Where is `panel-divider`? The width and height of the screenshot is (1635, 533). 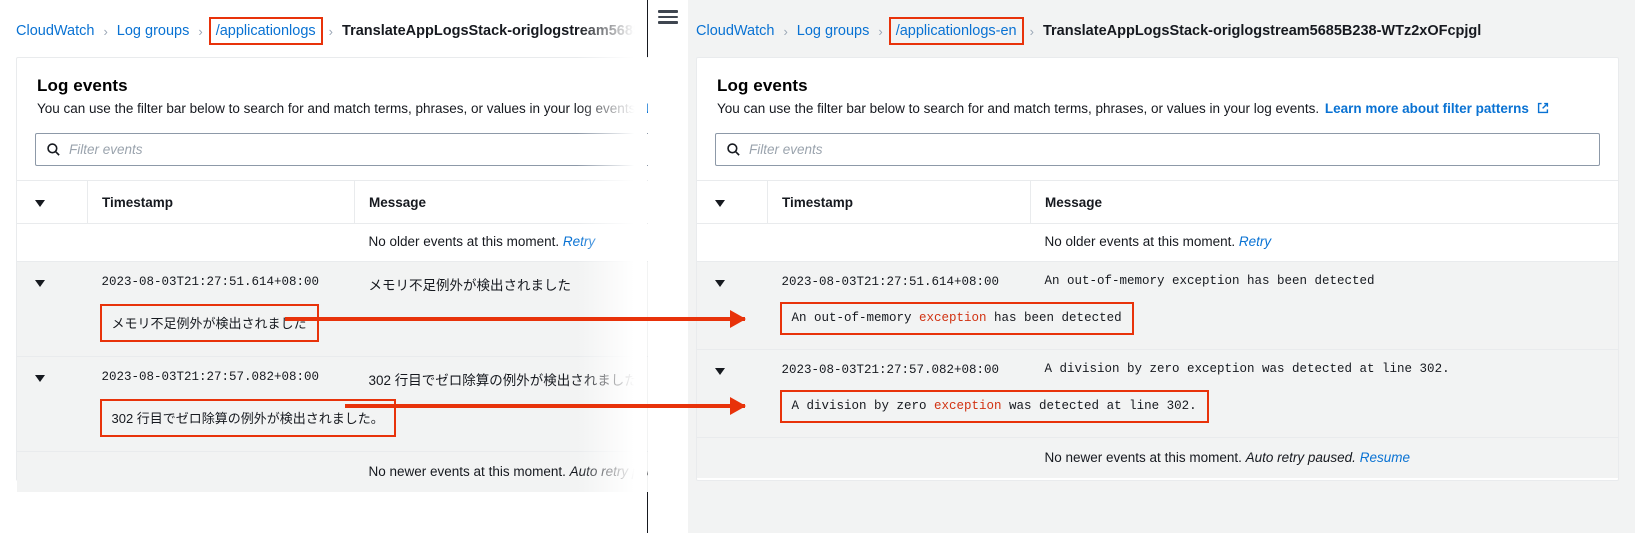 panel-divider is located at coordinates (668, 266).